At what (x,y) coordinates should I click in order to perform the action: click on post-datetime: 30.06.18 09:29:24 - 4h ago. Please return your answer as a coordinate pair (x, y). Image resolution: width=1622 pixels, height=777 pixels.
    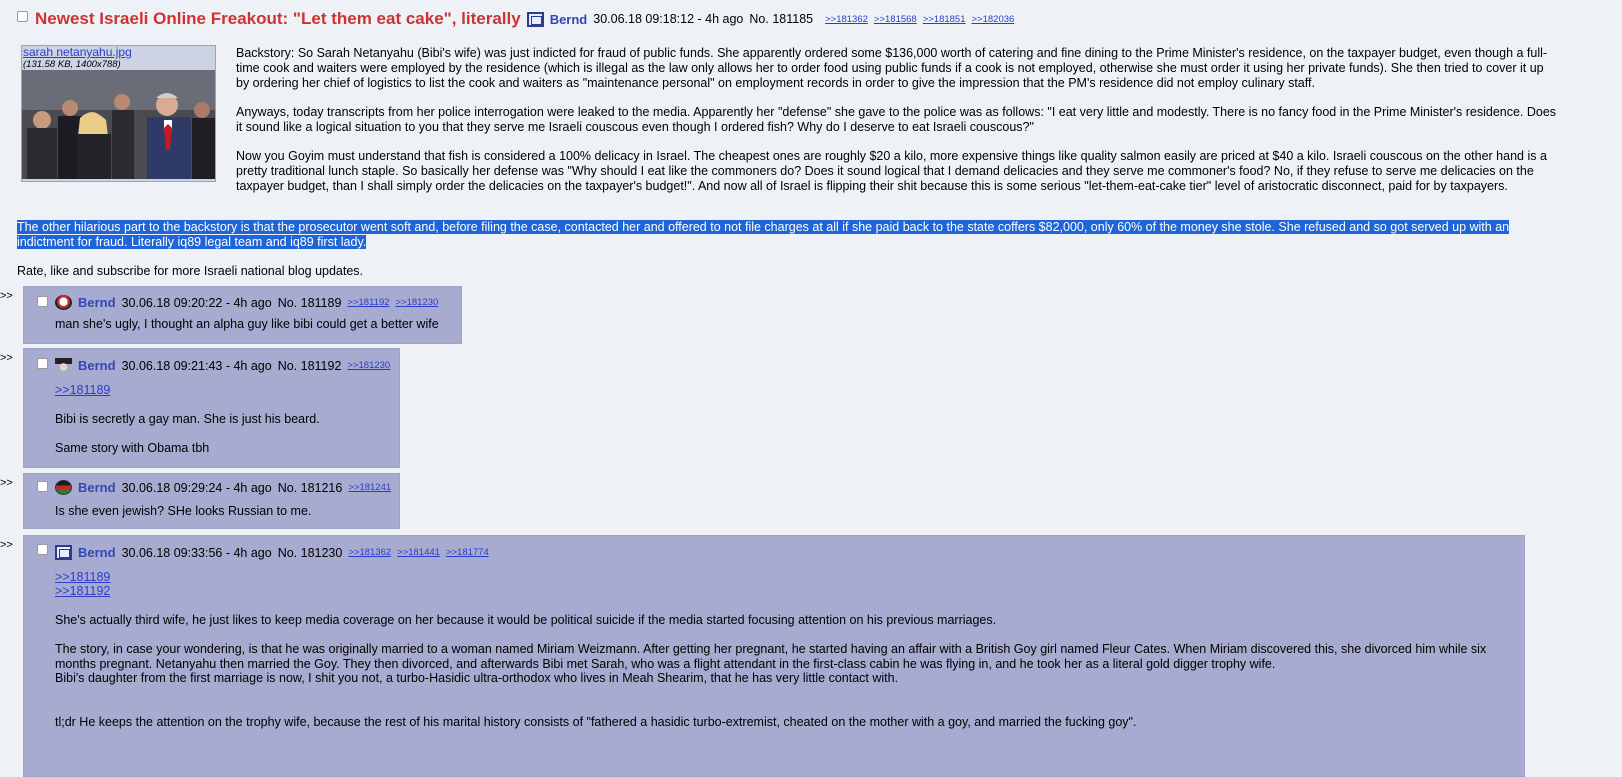
    Looking at the image, I should click on (196, 487).